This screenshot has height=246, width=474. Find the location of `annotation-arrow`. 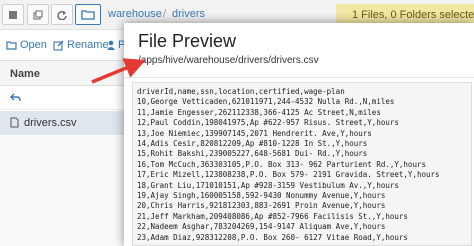

annotation-arrow is located at coordinates (118, 71).